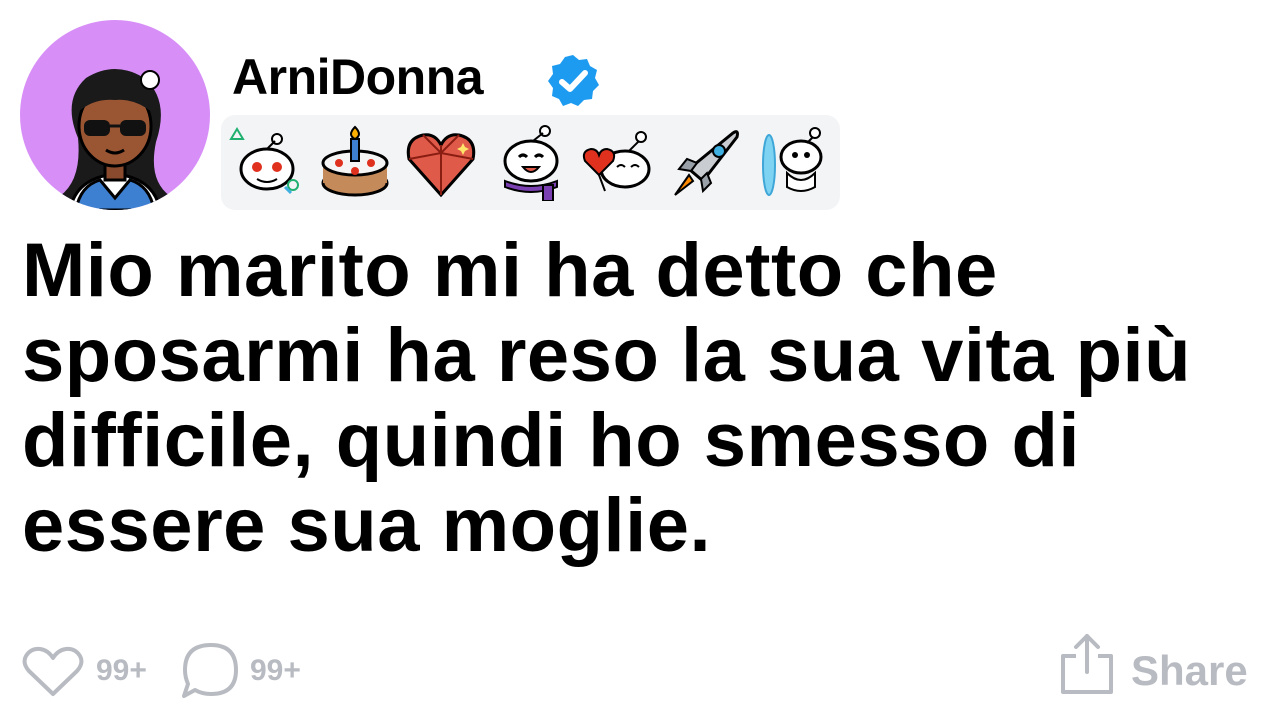 This screenshot has height=720, width=1280. I want to click on heart-icon, so click(53, 672).